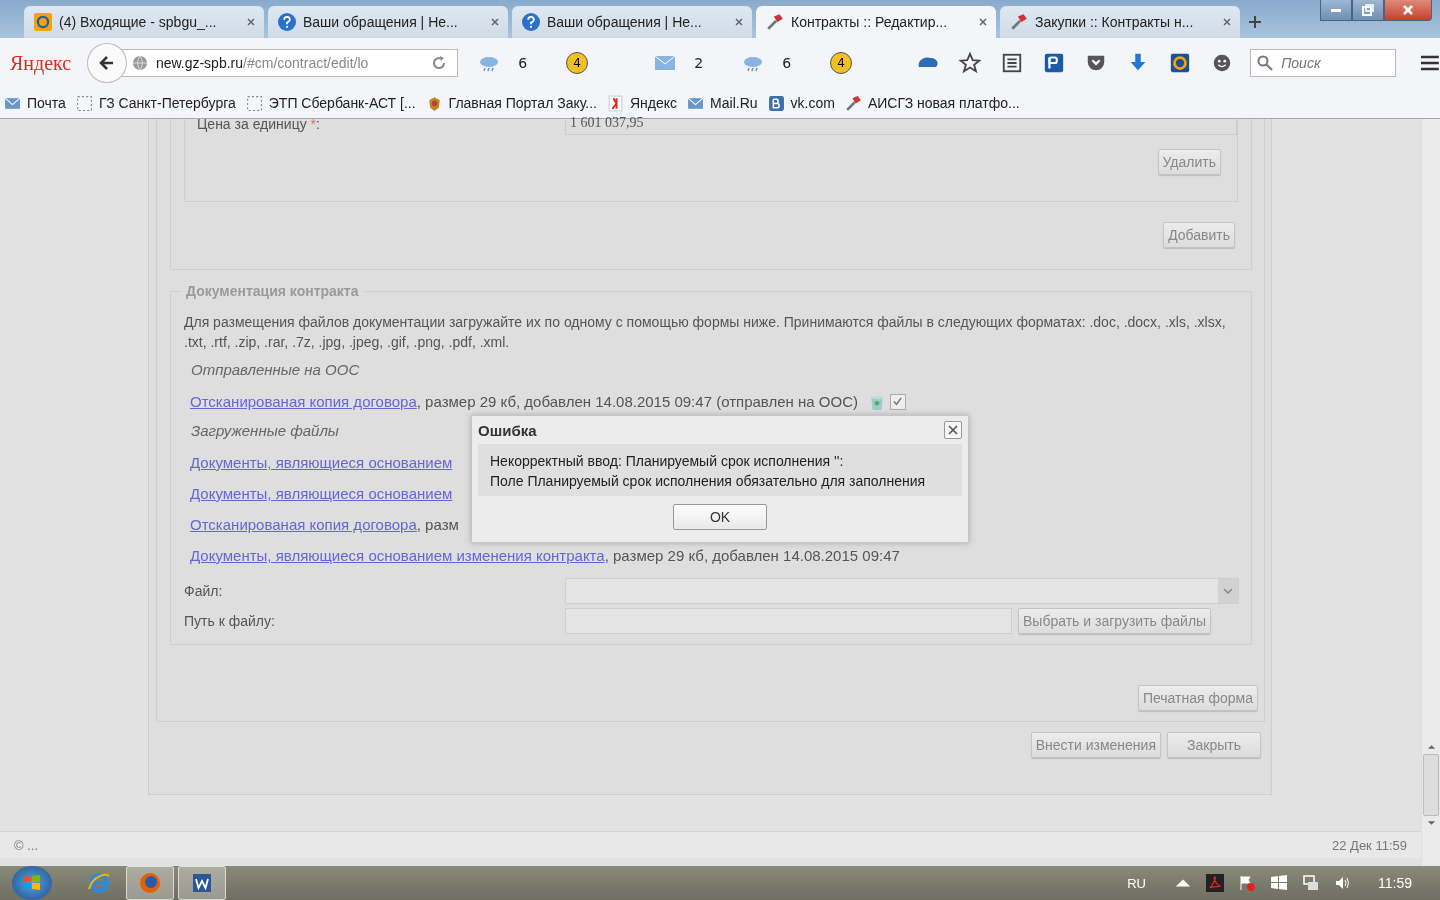 This screenshot has width=1440, height=900. What do you see at coordinates (35, 103) in the screenshot?
I see `bookmark: Почта` at bounding box center [35, 103].